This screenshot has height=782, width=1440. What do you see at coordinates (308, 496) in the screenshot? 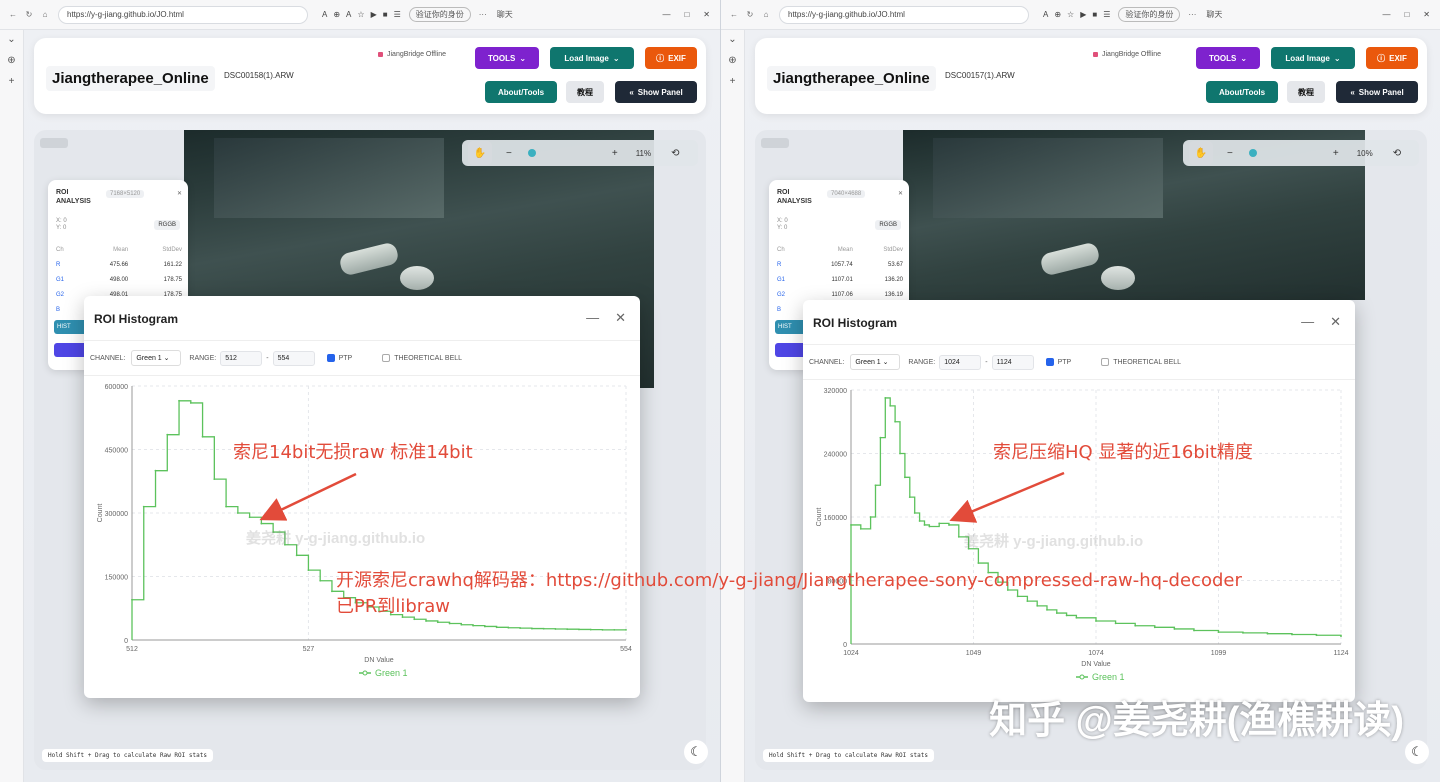
I see `arrow-left` at bounding box center [308, 496].